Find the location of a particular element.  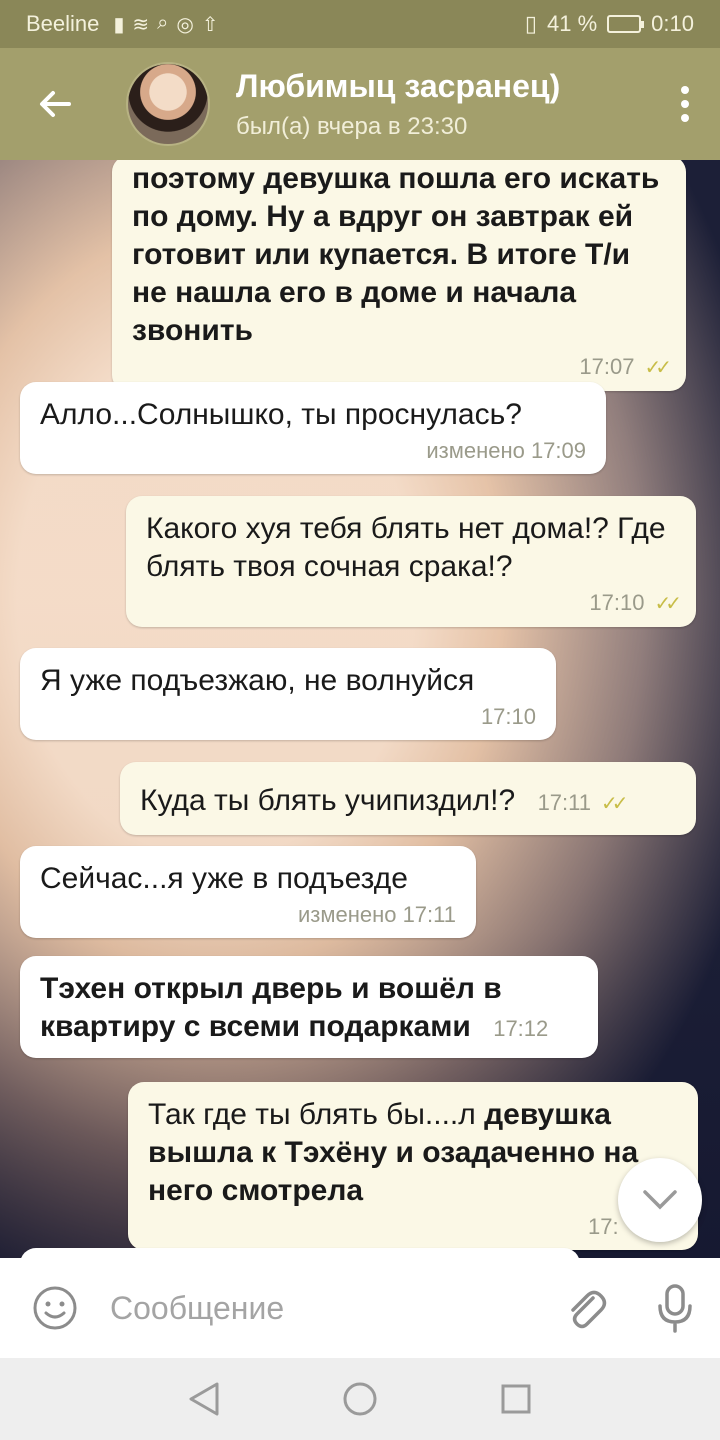

message-bubble: Куда ты блять учипиздил!? 17:11 ✓✓ is located at coordinates (408, 798).